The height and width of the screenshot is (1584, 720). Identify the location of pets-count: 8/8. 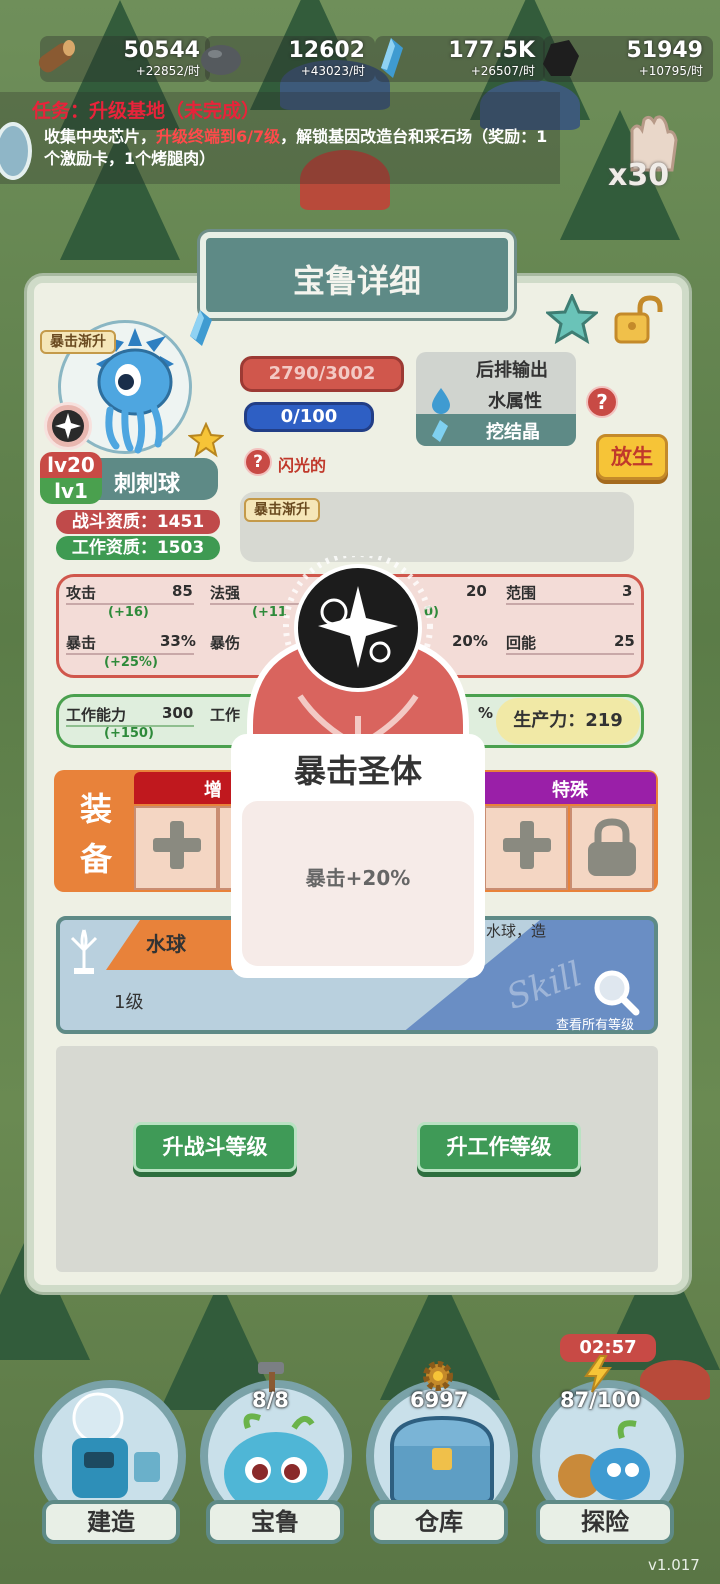
(270, 1400).